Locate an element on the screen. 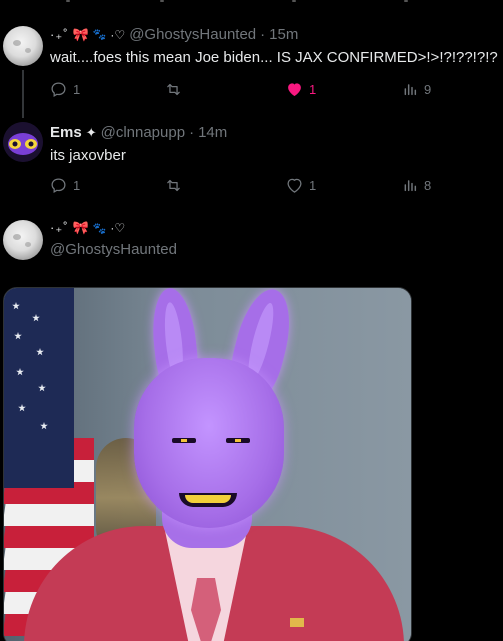  user-handle: @clnnapupp is located at coordinates (143, 132).